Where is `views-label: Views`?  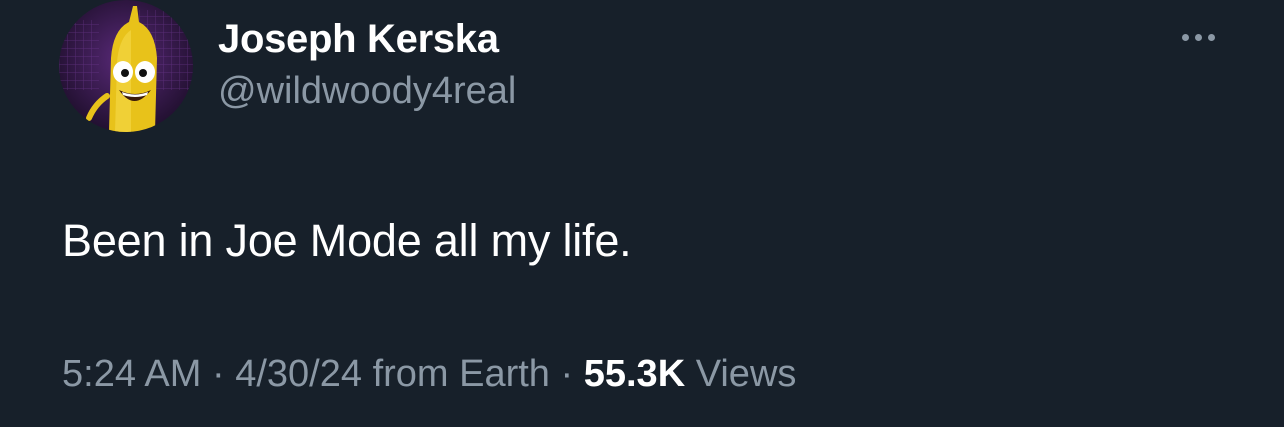
views-label: Views is located at coordinates (746, 374).